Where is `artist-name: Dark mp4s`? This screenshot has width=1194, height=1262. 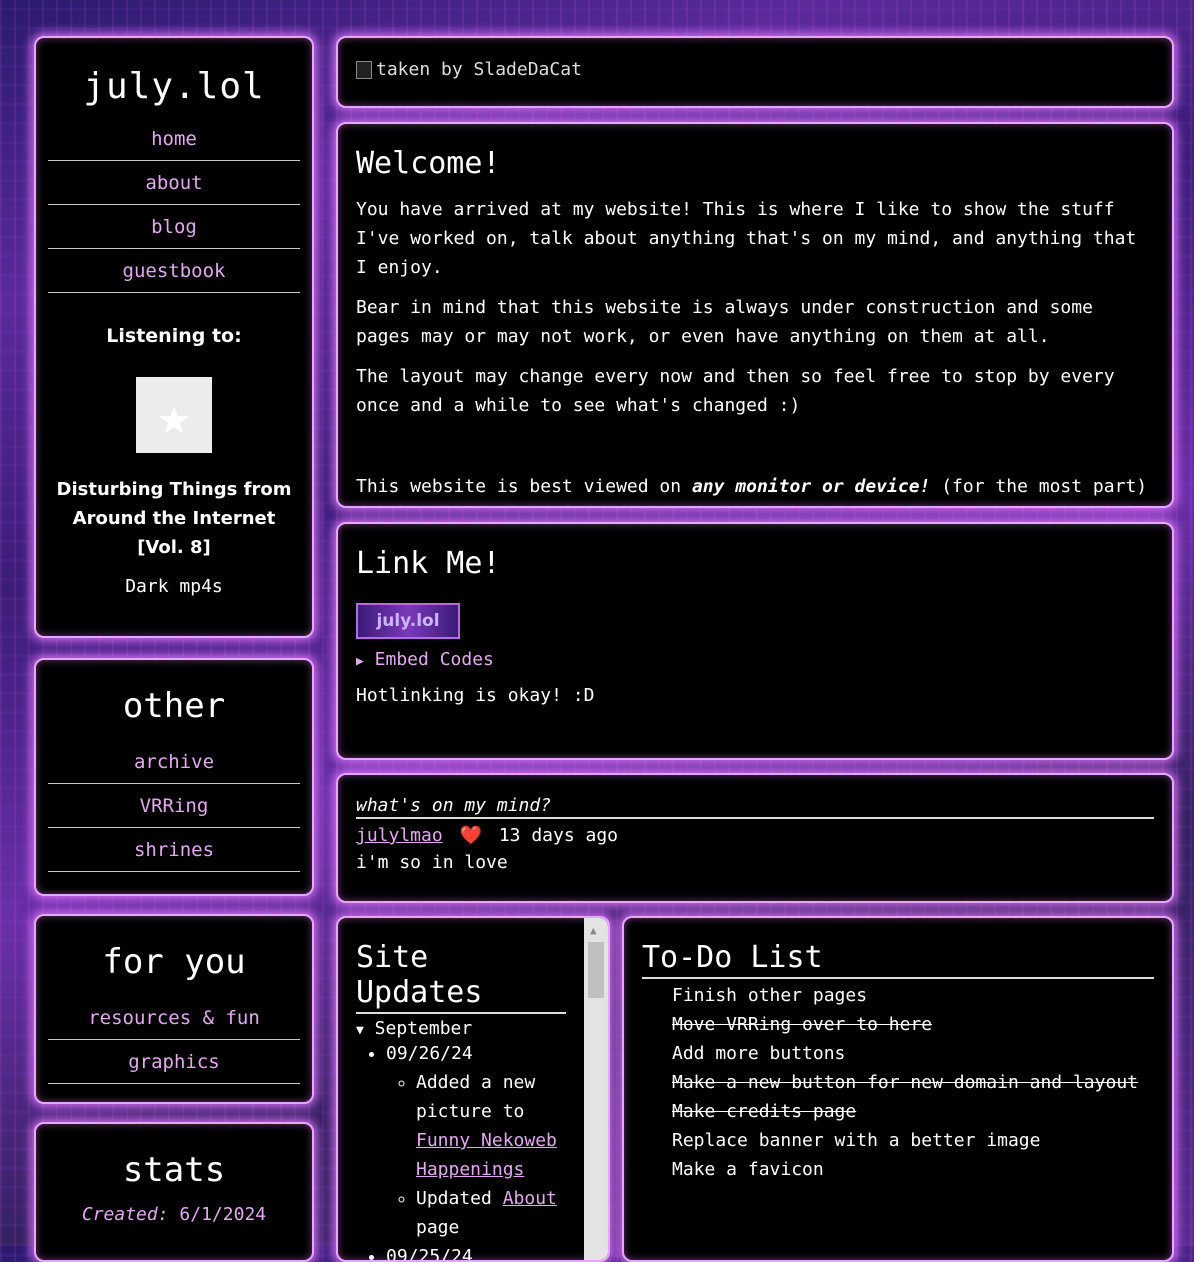
artist-name: Dark mp4s is located at coordinates (174, 586).